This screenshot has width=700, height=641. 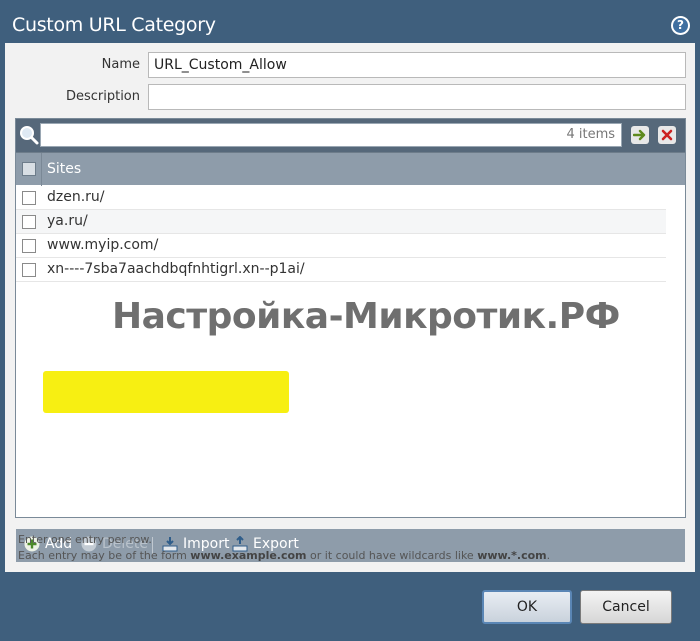 What do you see at coordinates (102, 96) in the screenshot?
I see `description-label: Description` at bounding box center [102, 96].